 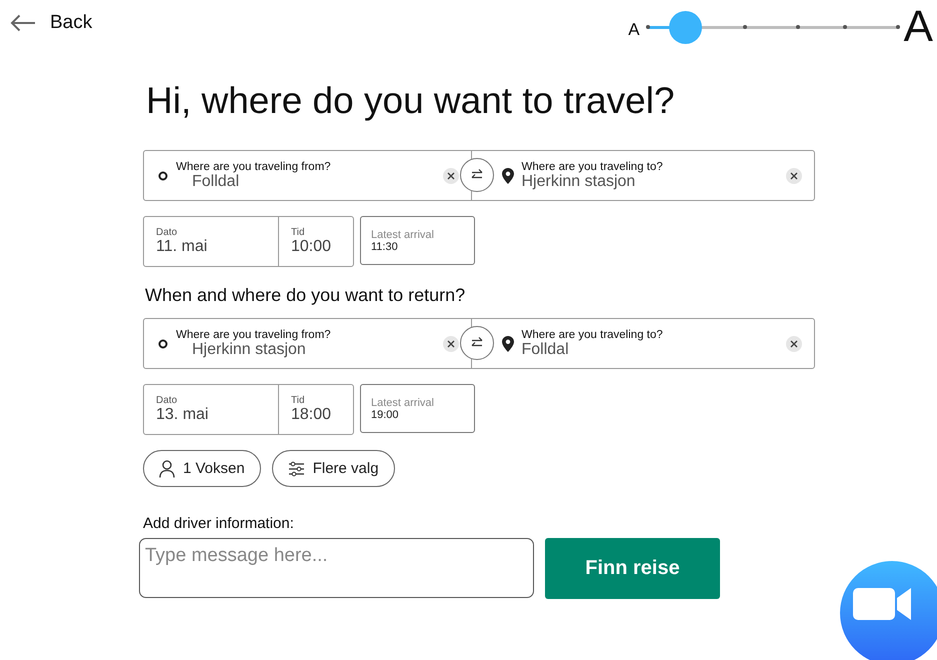 I want to click on back-button: Back, so click(x=46, y=23).